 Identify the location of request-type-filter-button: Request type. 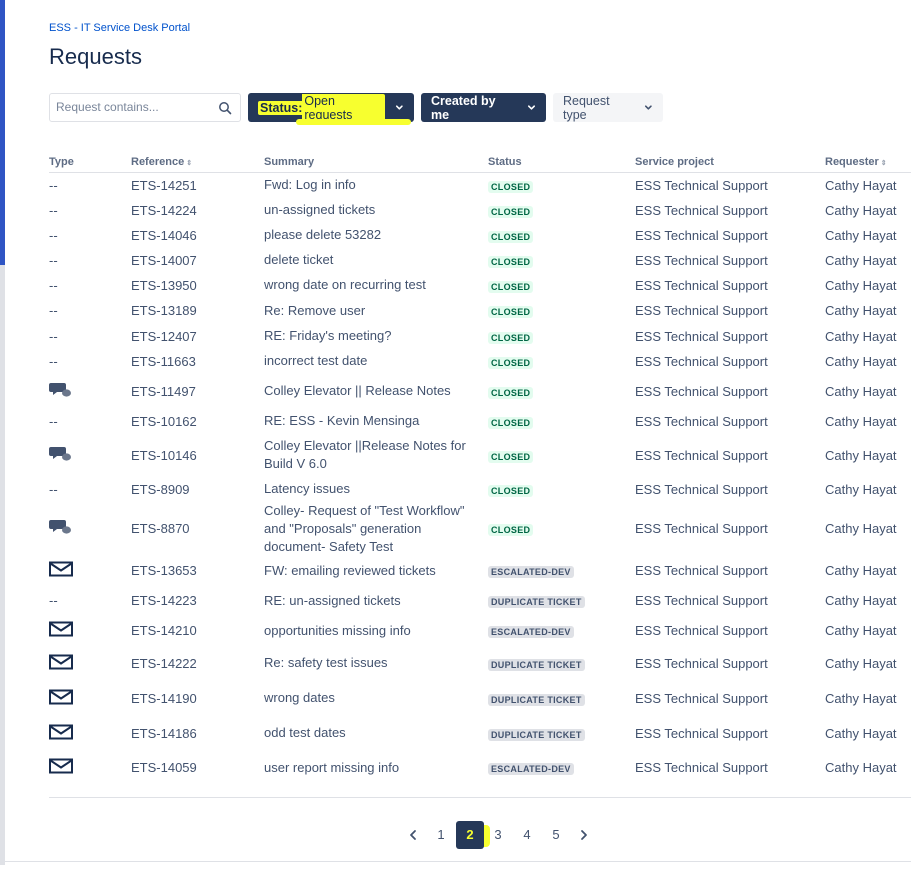
(608, 107).